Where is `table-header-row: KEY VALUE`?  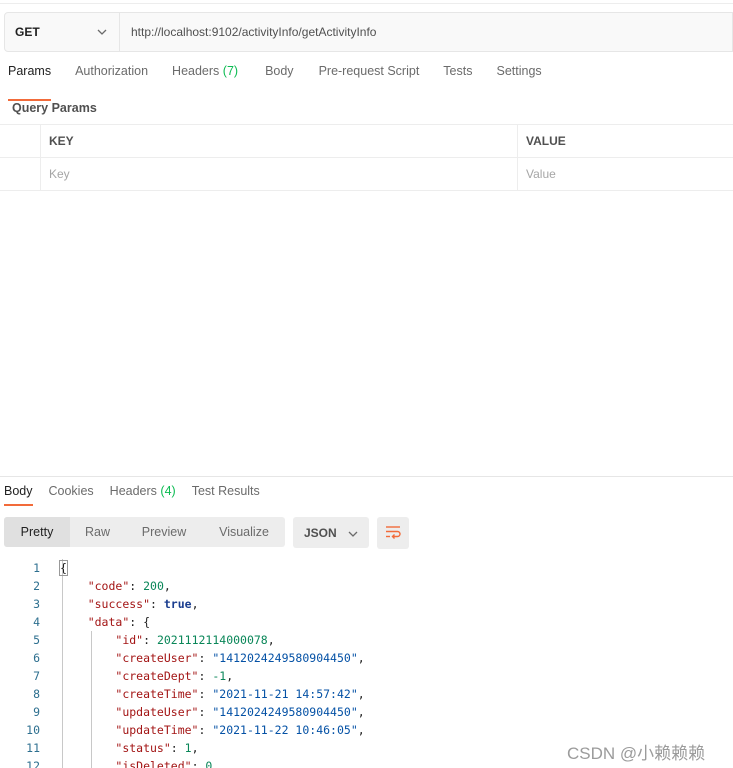
table-header-row: KEY VALUE is located at coordinates (366, 141).